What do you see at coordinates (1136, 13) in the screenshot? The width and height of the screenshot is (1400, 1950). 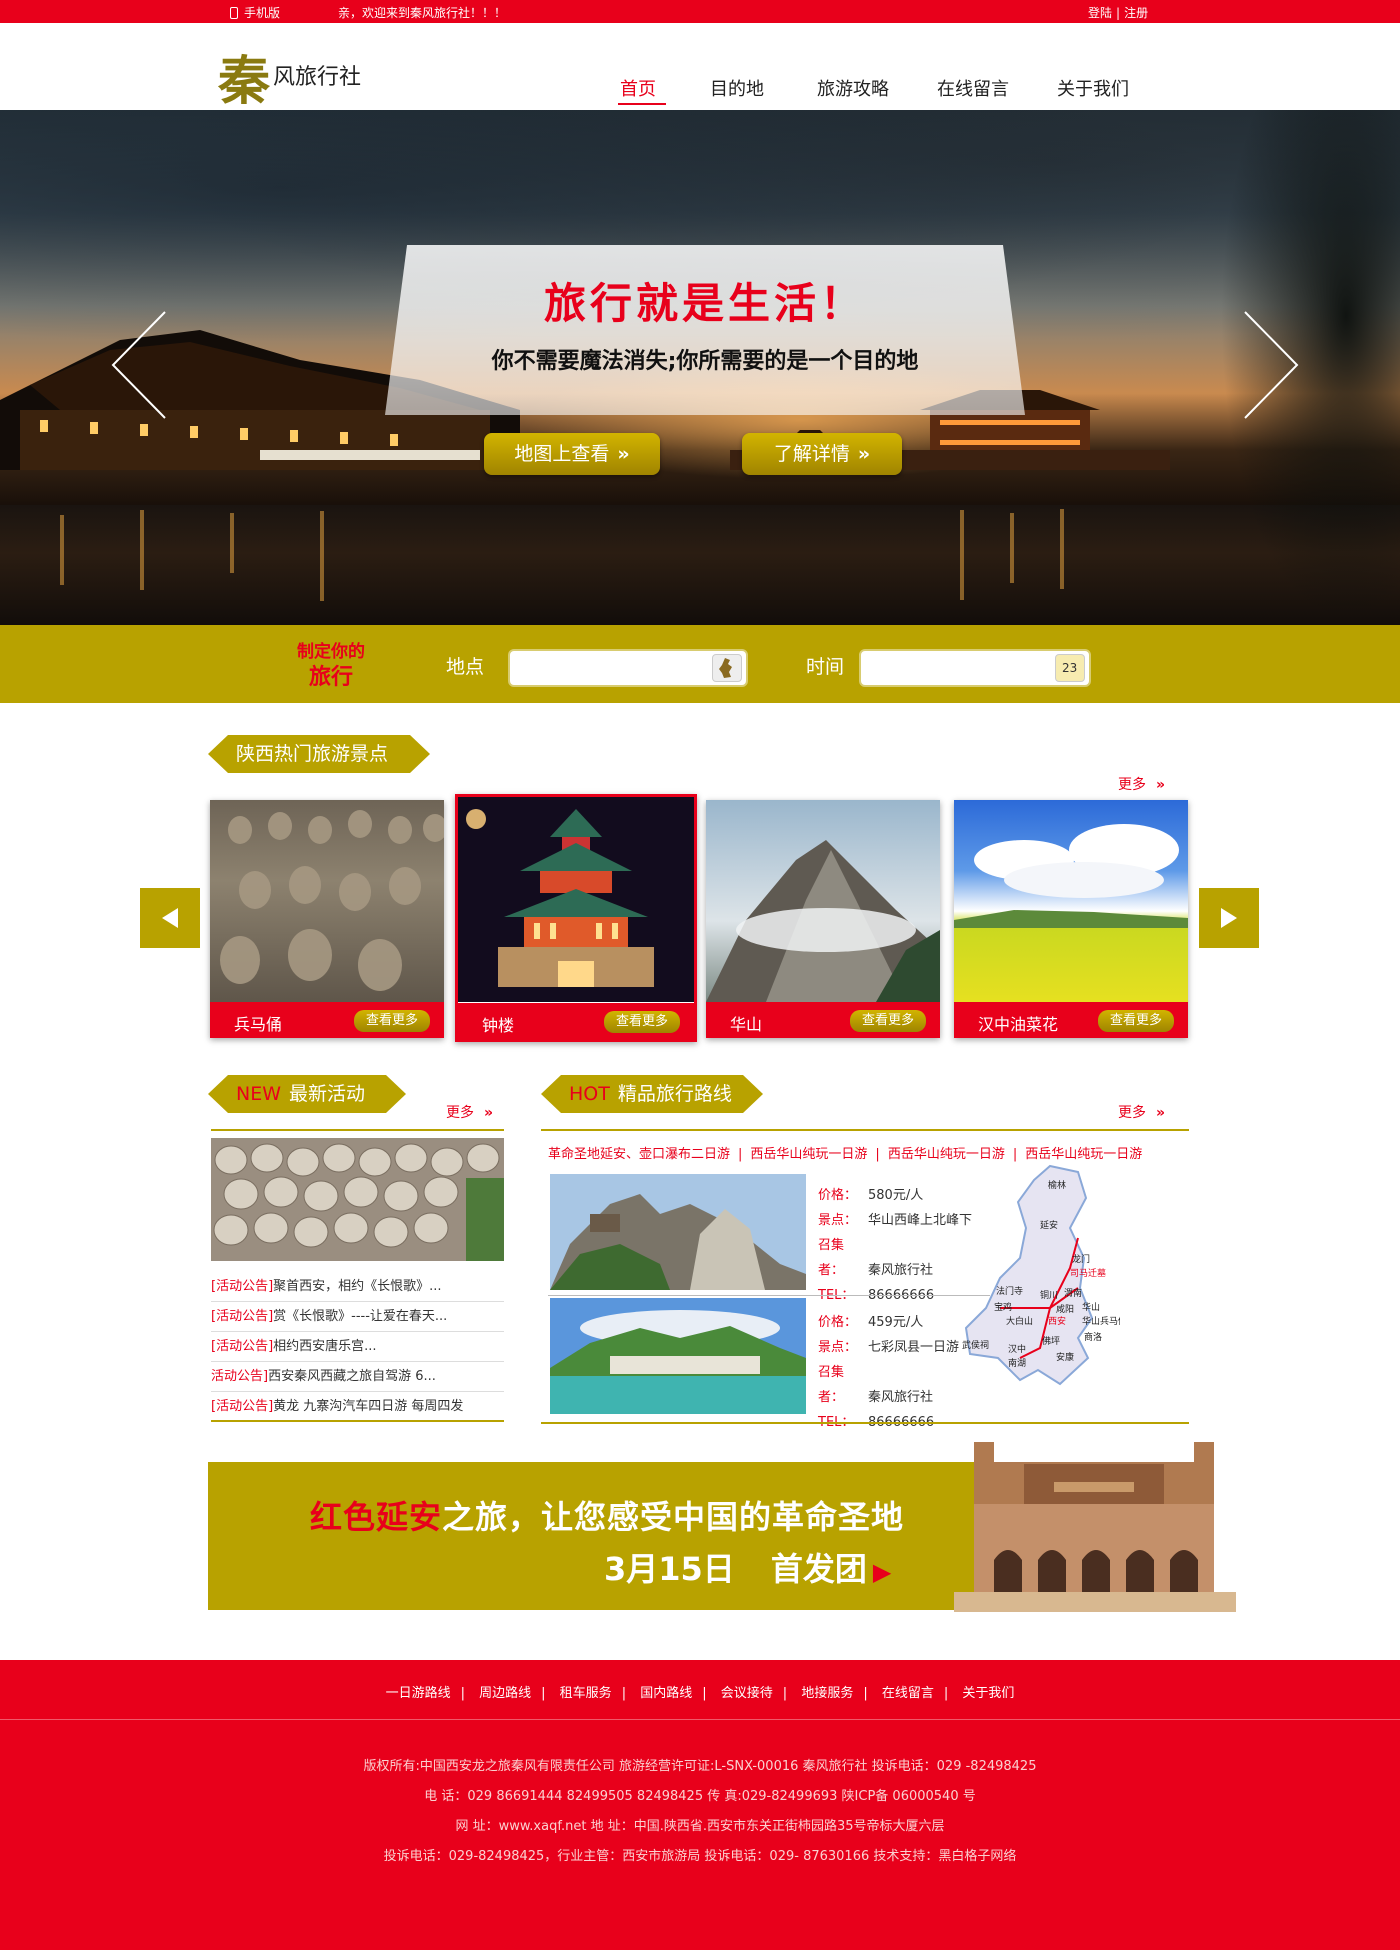 I see `register-link: 注册` at bounding box center [1136, 13].